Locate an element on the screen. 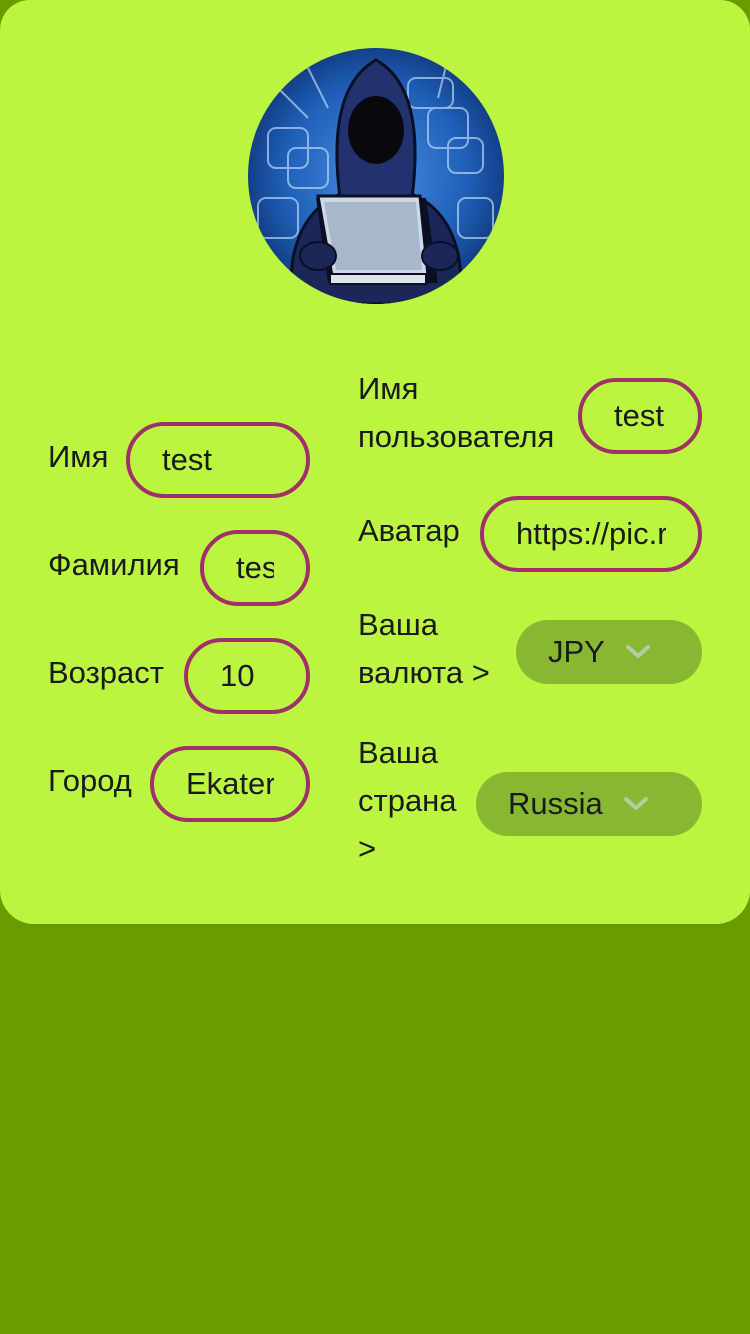 The width and height of the screenshot is (750, 1334). last-name-label: Фамилия is located at coordinates (114, 564).